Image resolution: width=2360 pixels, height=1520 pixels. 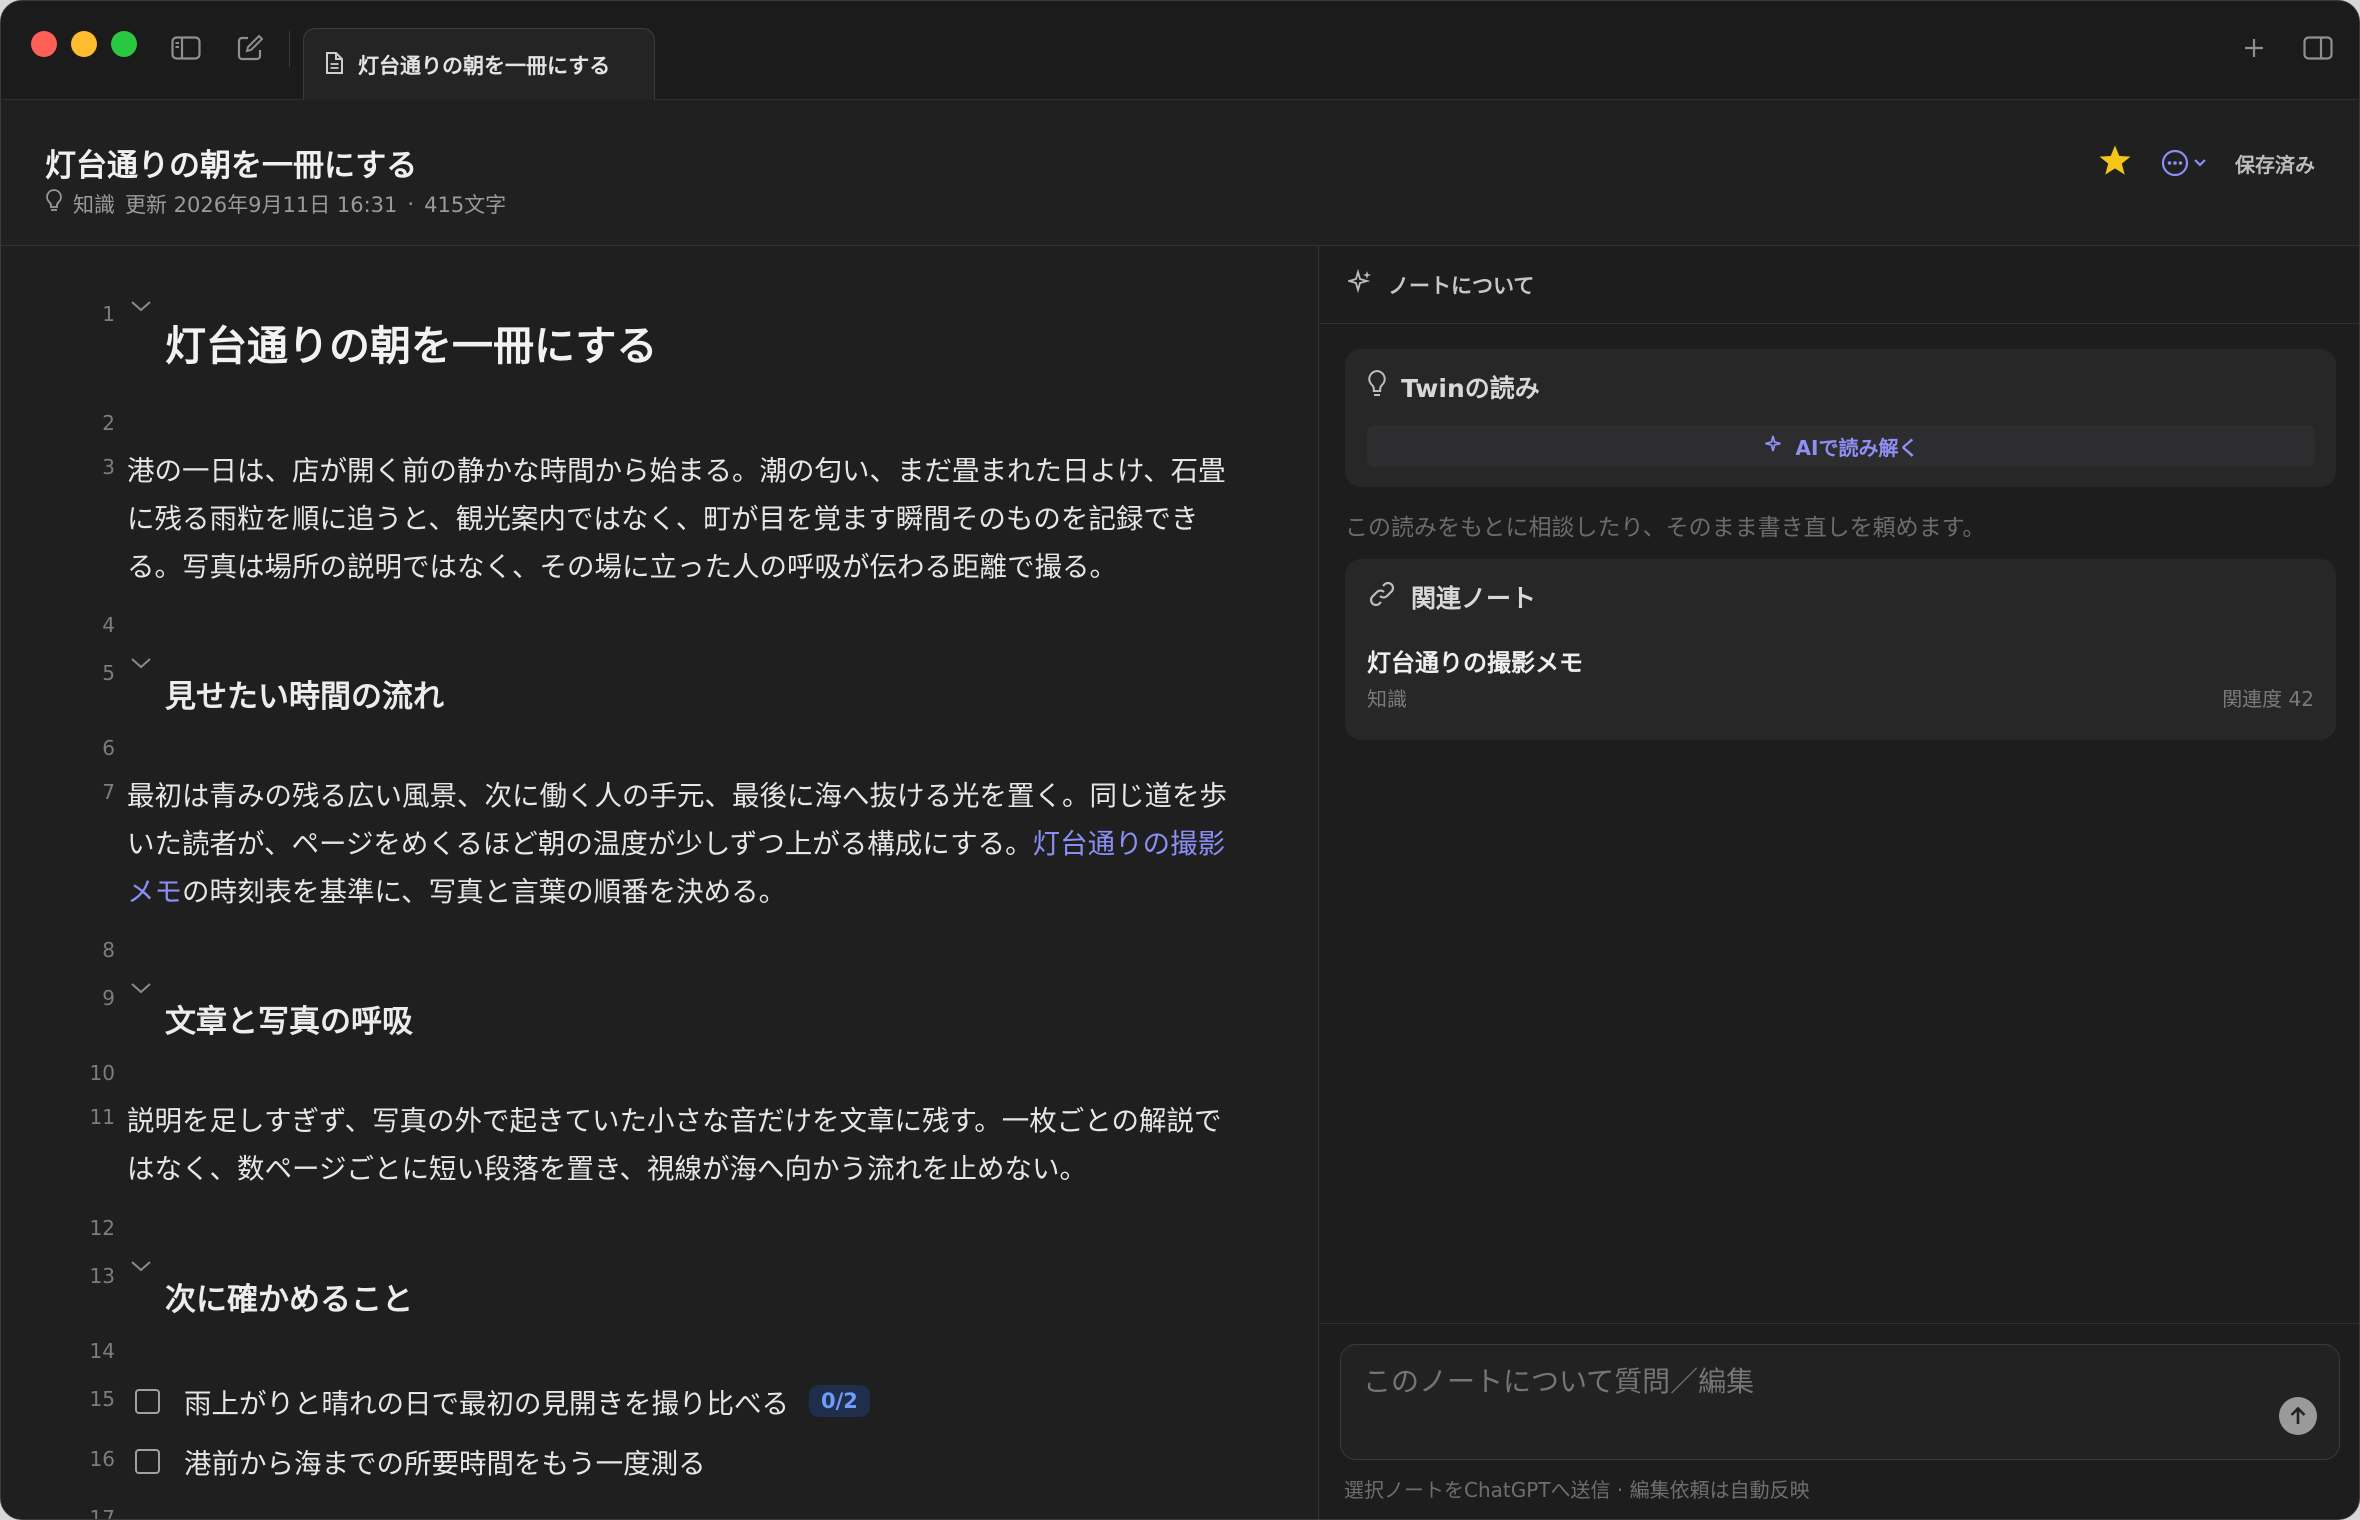 I want to click on paragraph-line: 最初は青みの残る広い風景、次に働く人の手元、最後に海へ抜ける光を置く。同じ道を歩, so click(x=677, y=796).